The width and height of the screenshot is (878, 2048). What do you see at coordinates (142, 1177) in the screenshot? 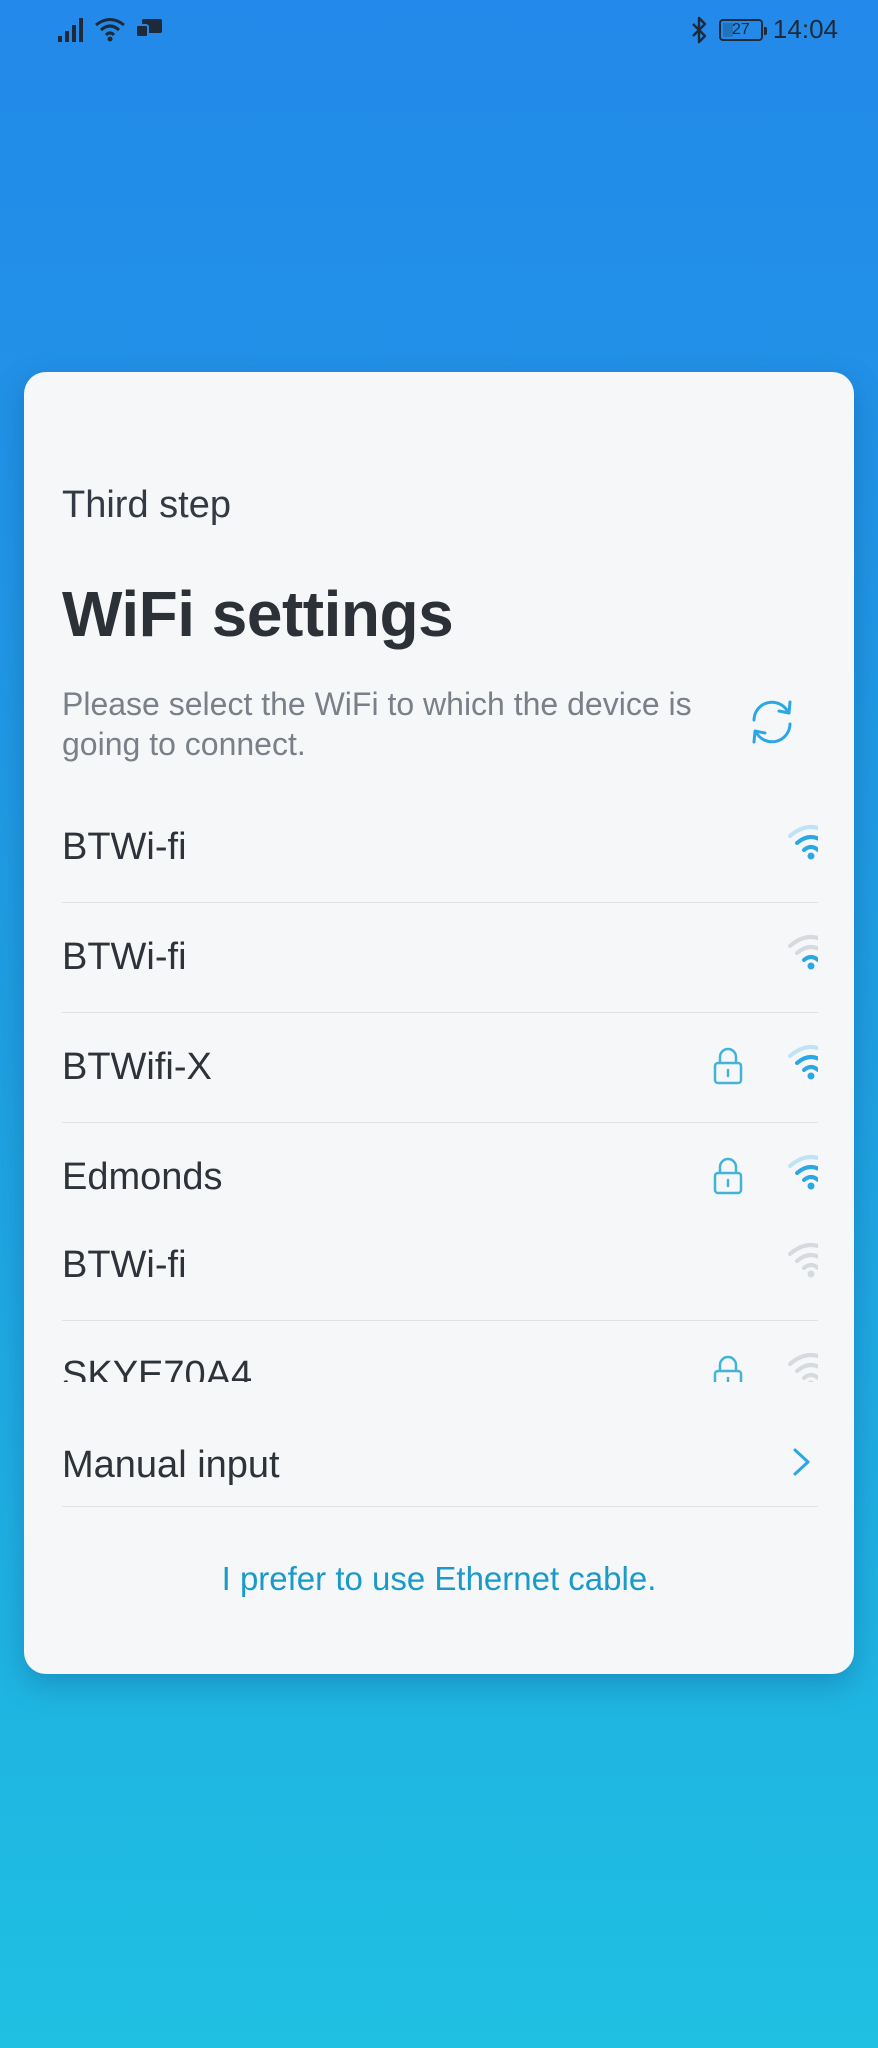
I see `wifi-network-name: Edmonds` at bounding box center [142, 1177].